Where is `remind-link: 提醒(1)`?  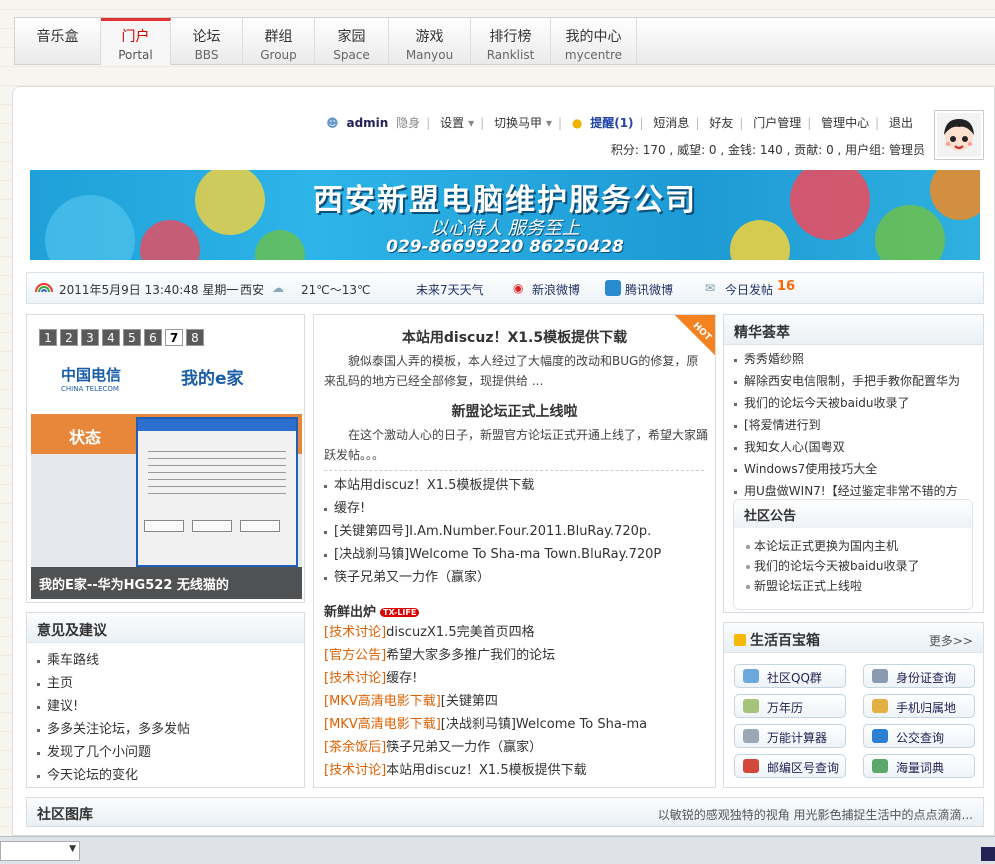 remind-link: 提醒(1) is located at coordinates (611, 123).